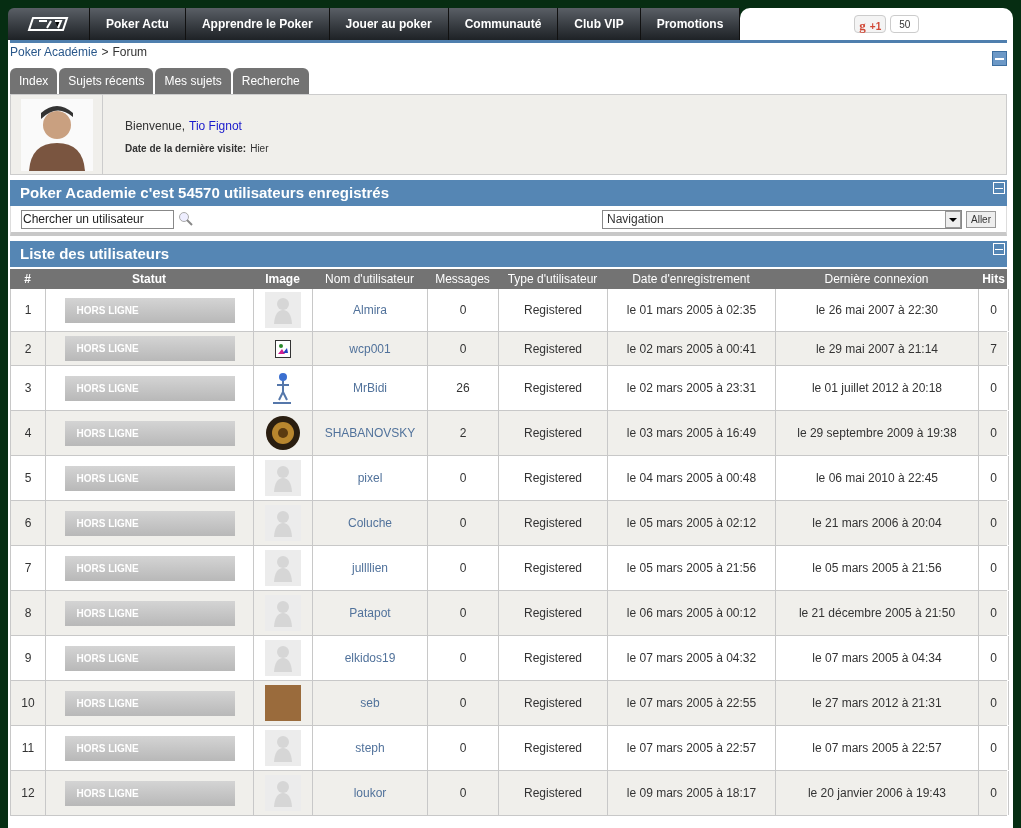  Describe the element at coordinates (877, 478) in the screenshot. I see `table-cell-text: le 06 mai 2010 à 22:45` at that location.